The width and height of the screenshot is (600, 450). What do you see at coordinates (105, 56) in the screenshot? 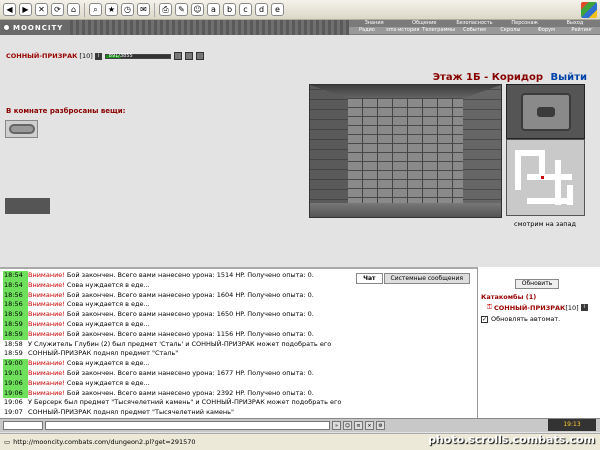
I see `player-info: СОННЫЙ-ПРИЗРАК [10] i 891/3855` at bounding box center [105, 56].